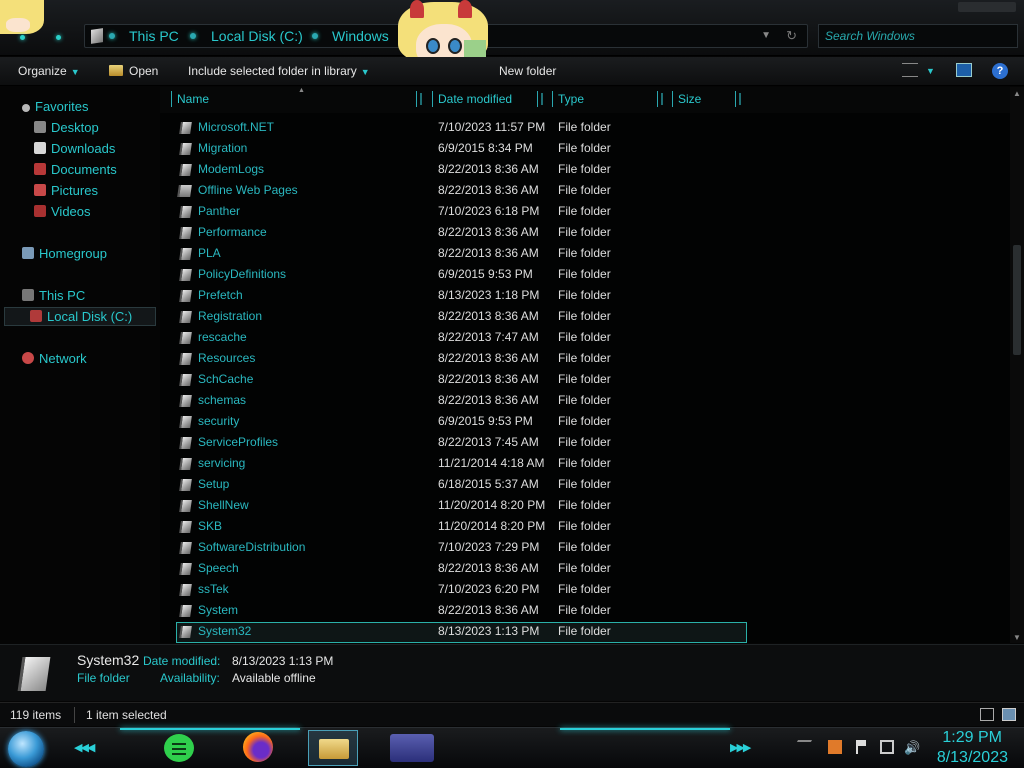 The image size is (1024, 768). What do you see at coordinates (28, 358) in the screenshot?
I see `network-icon` at bounding box center [28, 358].